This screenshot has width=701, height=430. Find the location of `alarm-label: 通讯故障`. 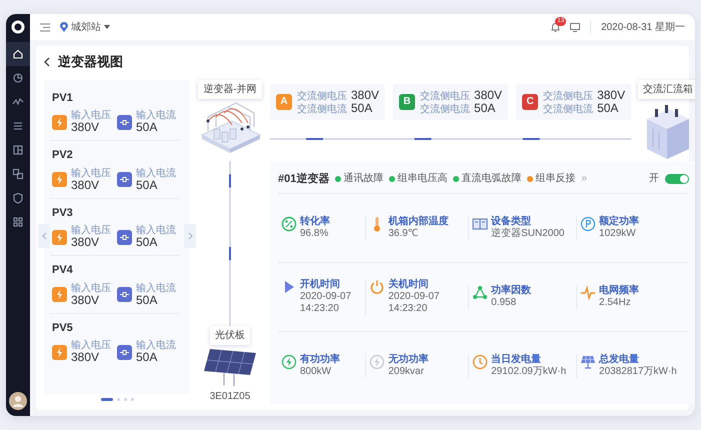

alarm-label: 通讯故障 is located at coordinates (363, 179).